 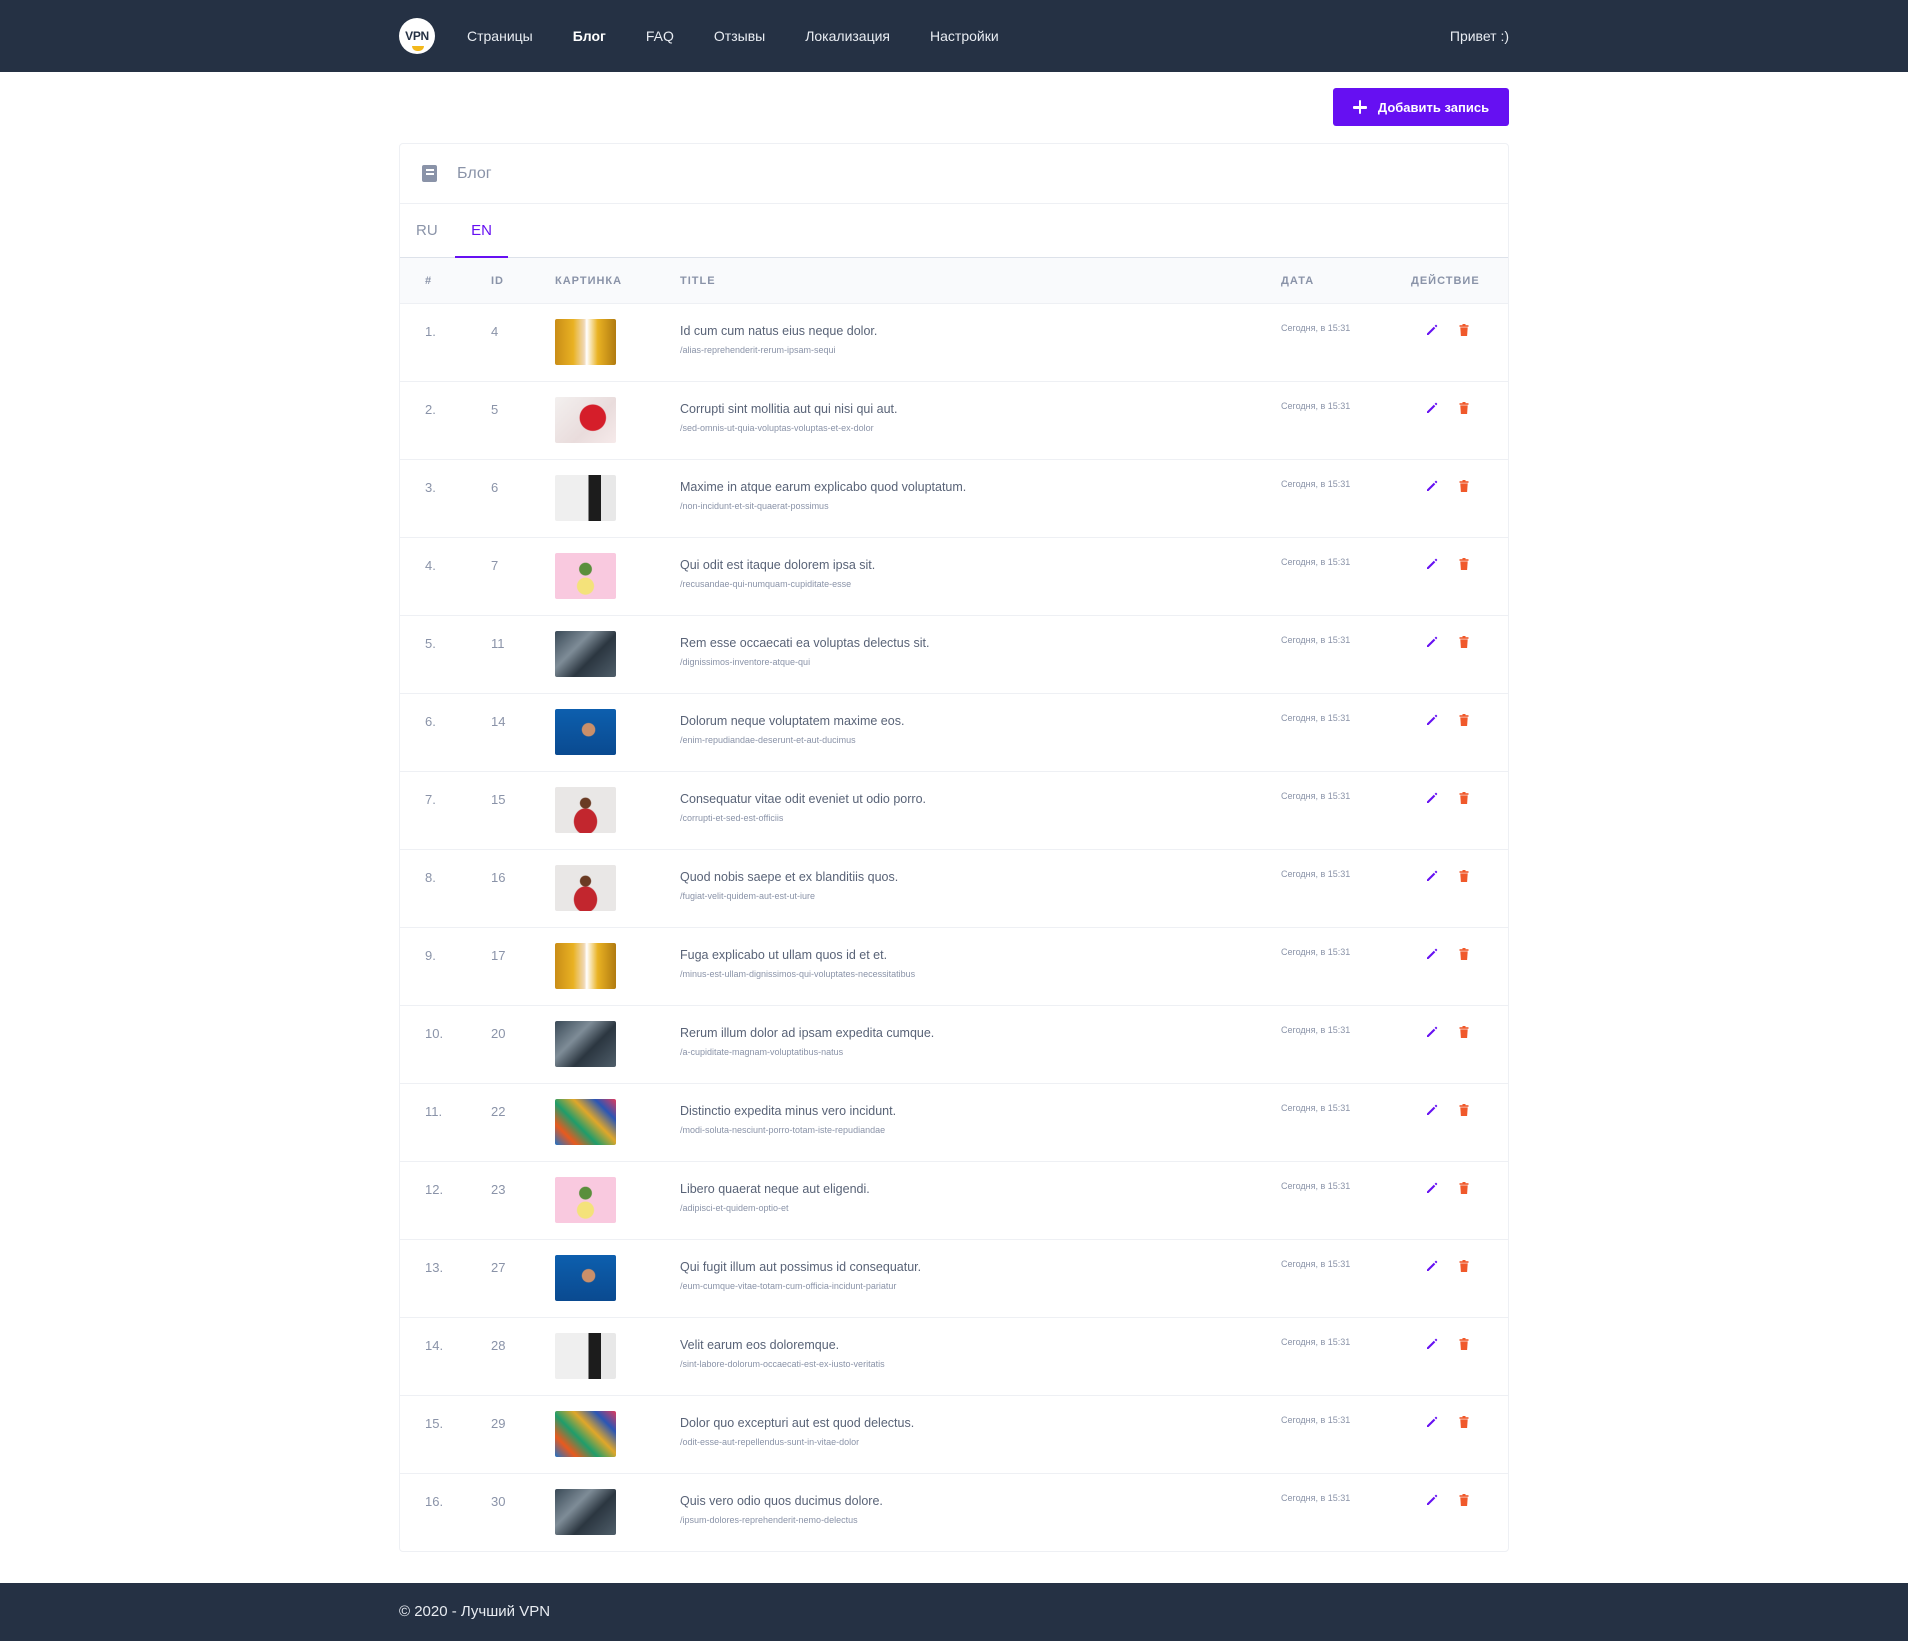 I want to click on post-title: Dolorum neque voluptatem maxime eos., so click(x=792, y=721).